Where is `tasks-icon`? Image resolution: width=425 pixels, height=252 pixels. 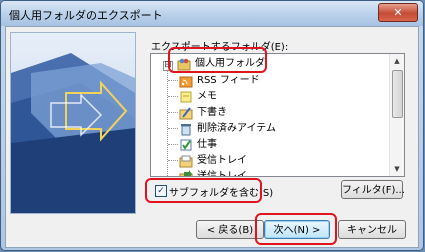 tasks-icon is located at coordinates (186, 145).